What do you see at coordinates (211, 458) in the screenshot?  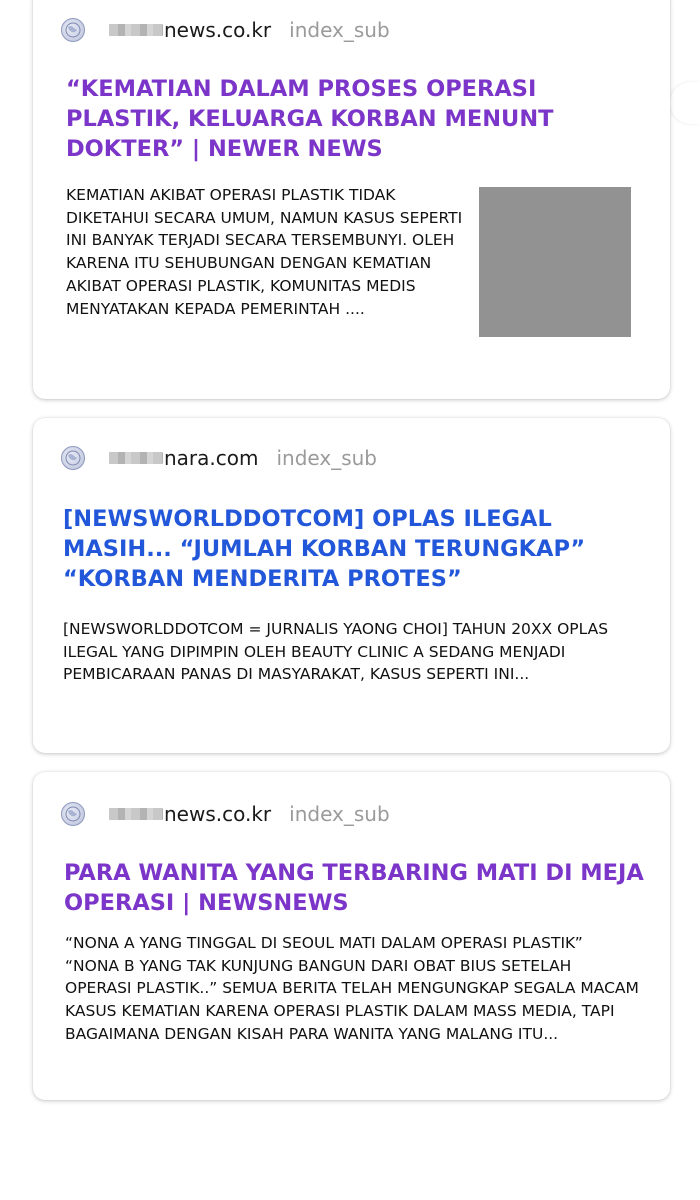 I see `result-domain: nara.com` at bounding box center [211, 458].